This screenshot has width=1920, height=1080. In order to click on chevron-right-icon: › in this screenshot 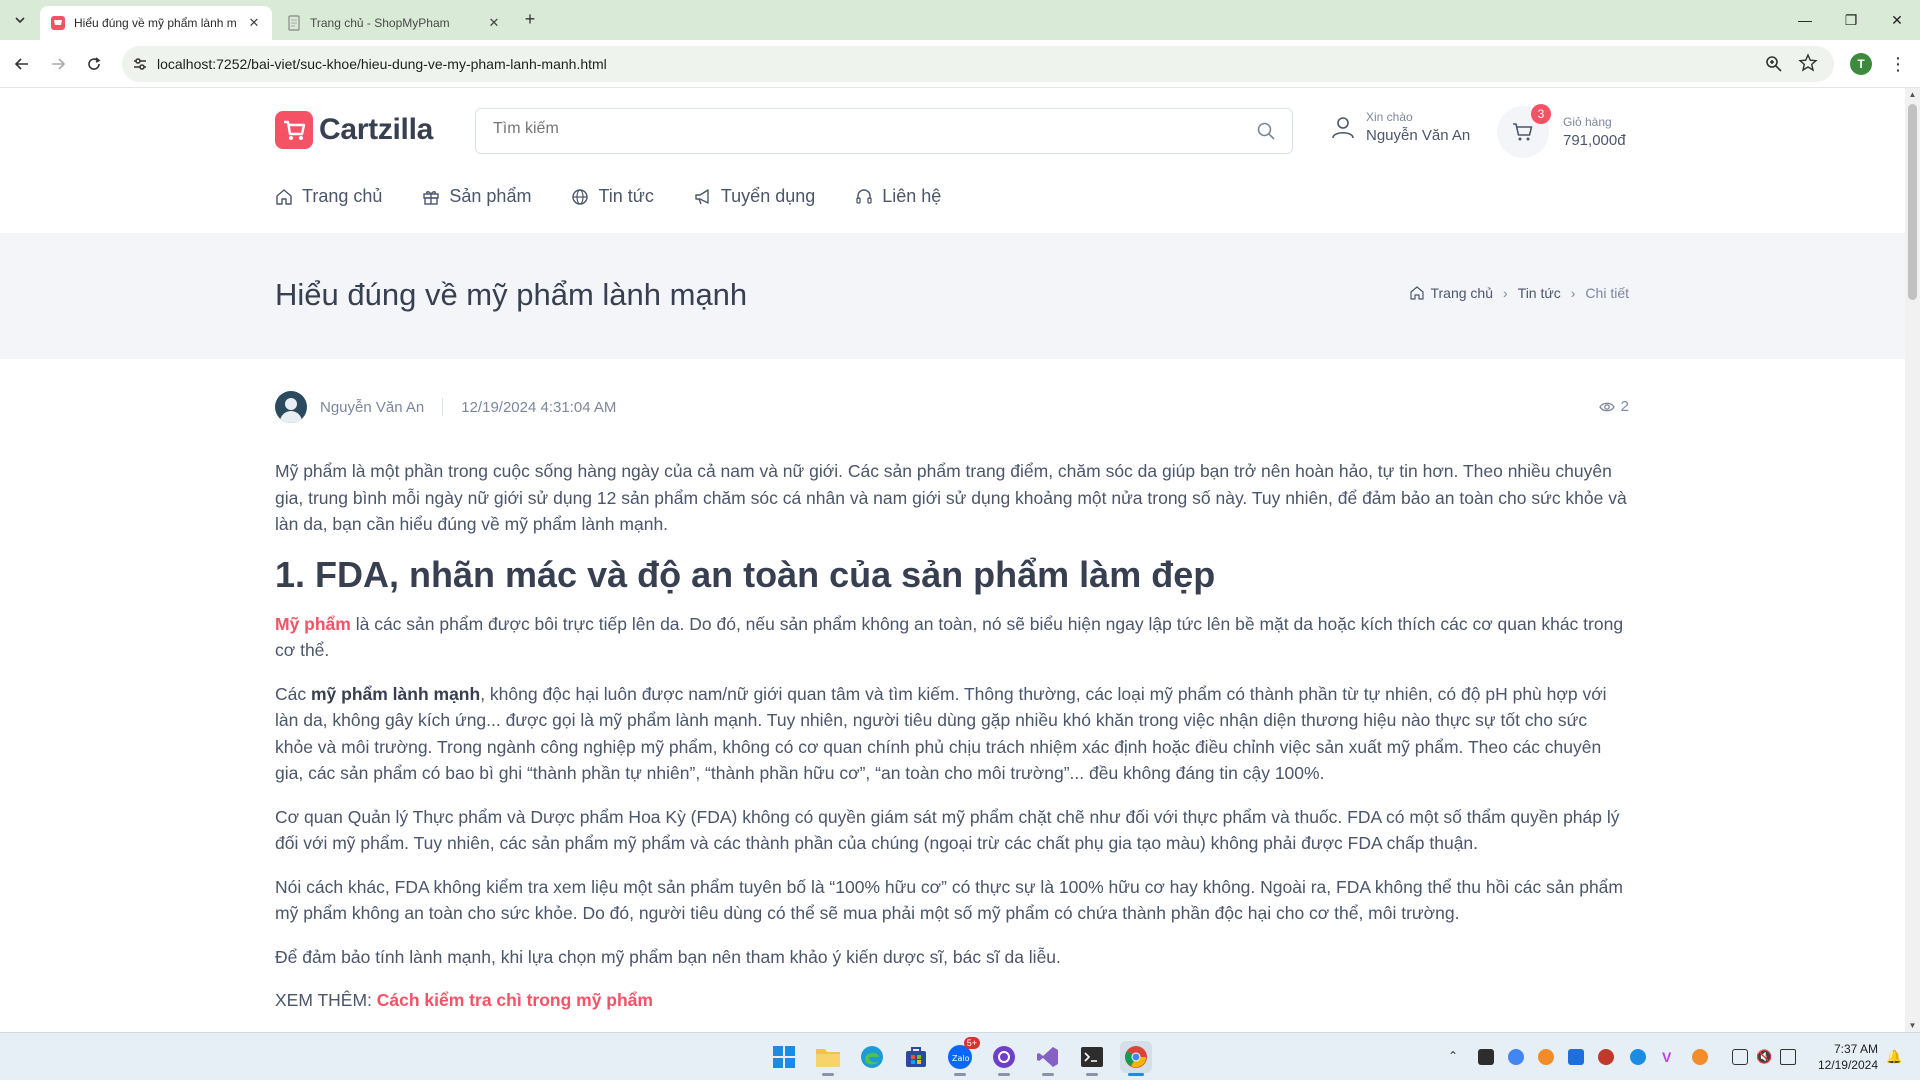, I will do `click(1573, 293)`.